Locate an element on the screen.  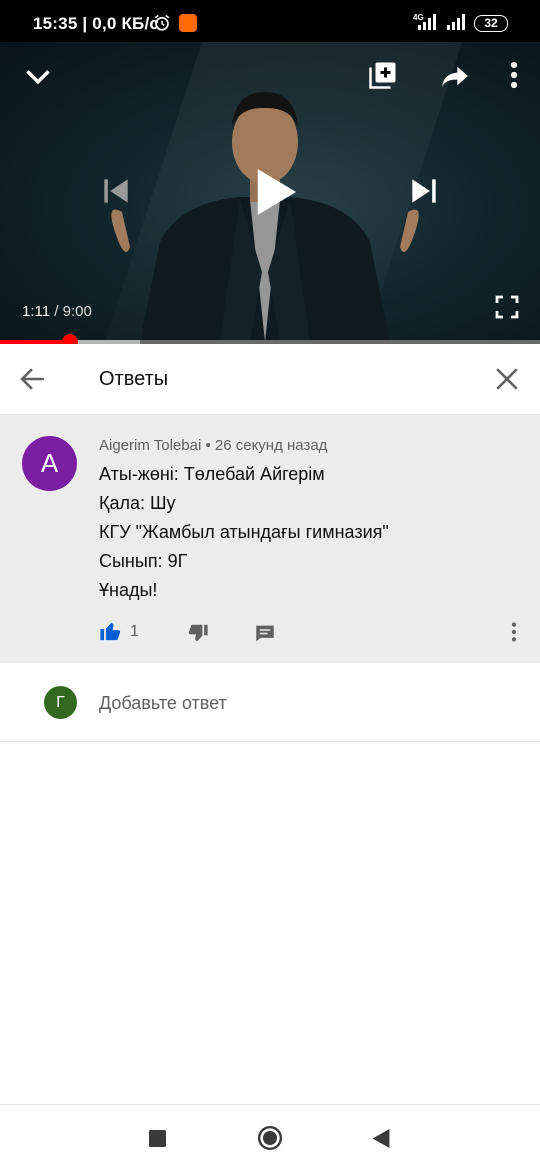
comment-time: 26 секунд назад is located at coordinates (271, 445).